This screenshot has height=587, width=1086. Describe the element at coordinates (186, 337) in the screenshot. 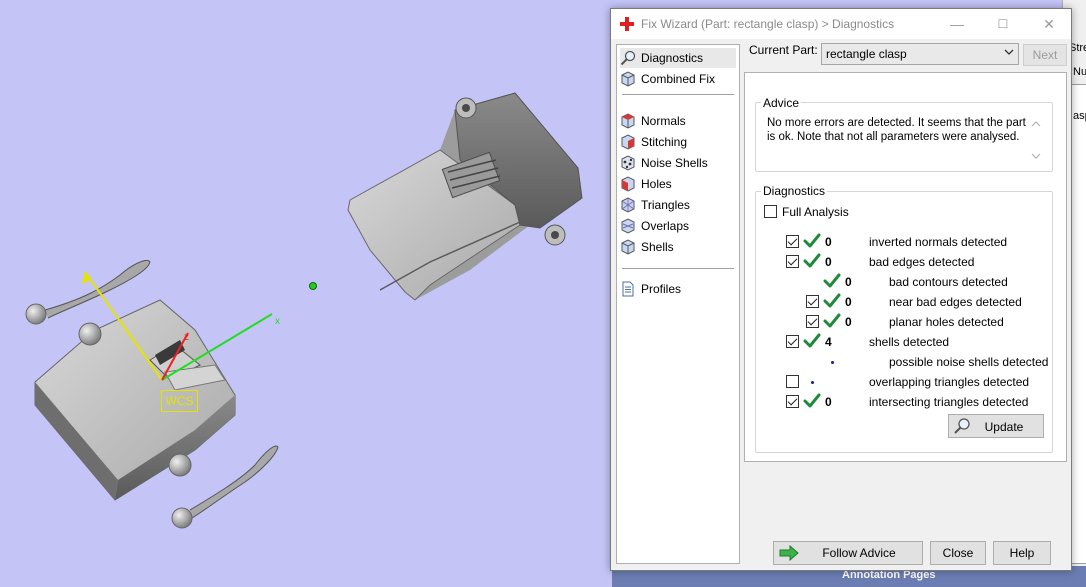

I see `axis-z-label: z` at that location.